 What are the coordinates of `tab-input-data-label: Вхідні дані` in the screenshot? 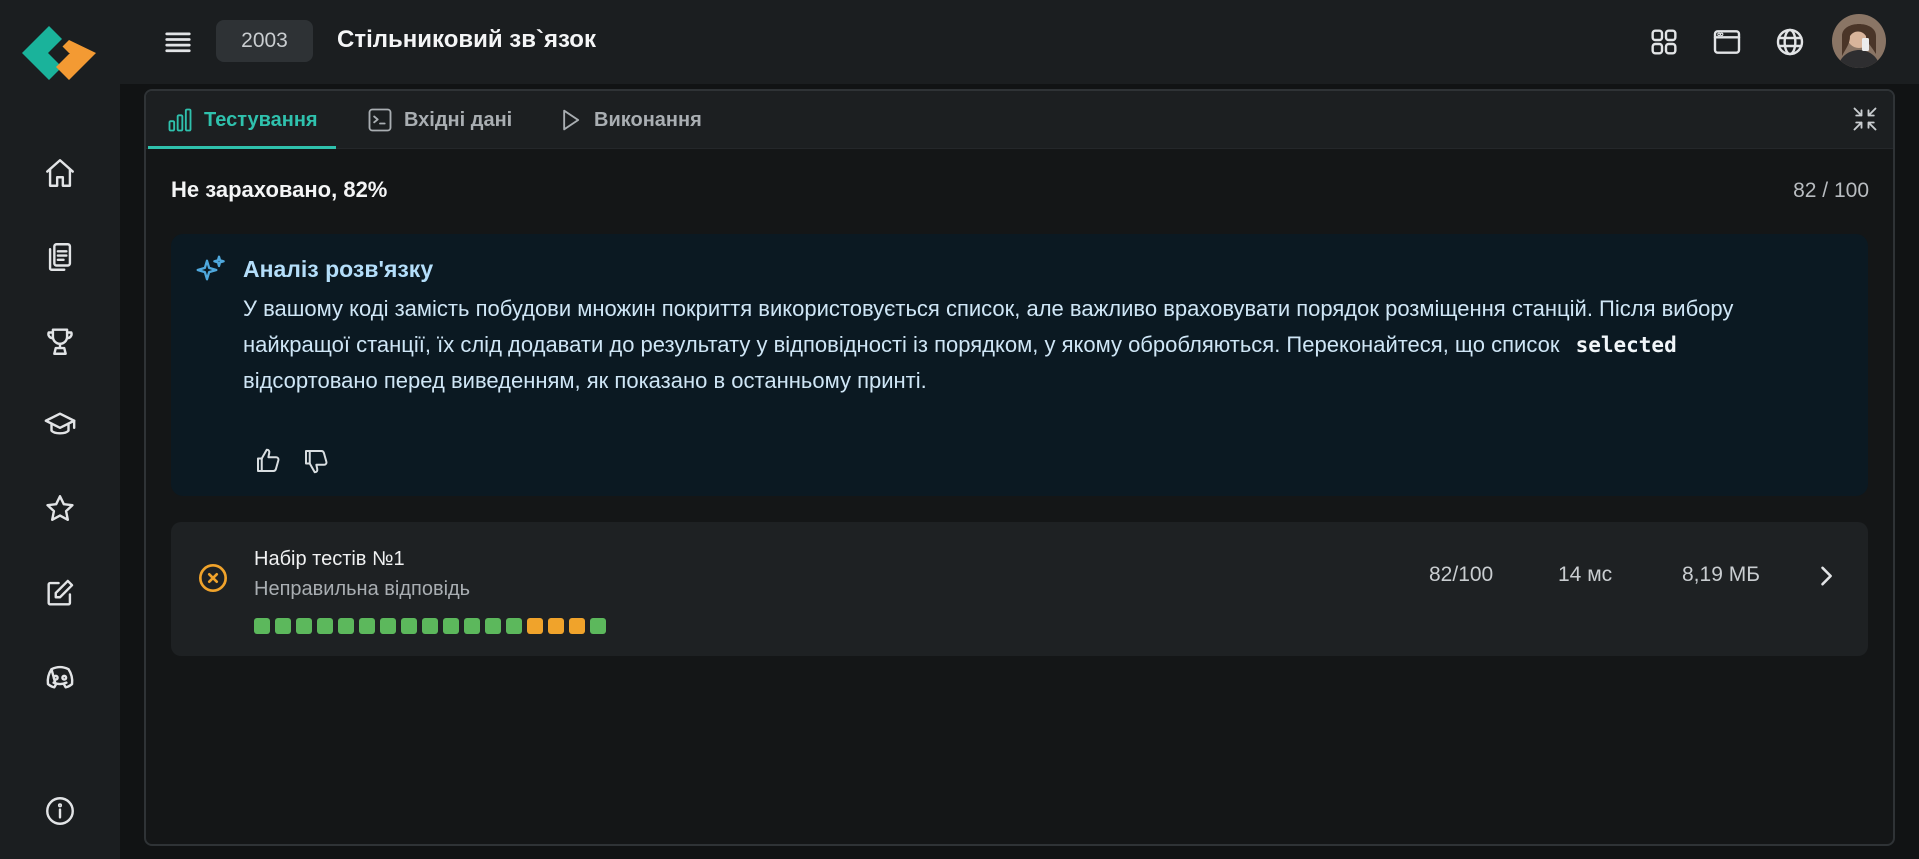 It's located at (458, 119).